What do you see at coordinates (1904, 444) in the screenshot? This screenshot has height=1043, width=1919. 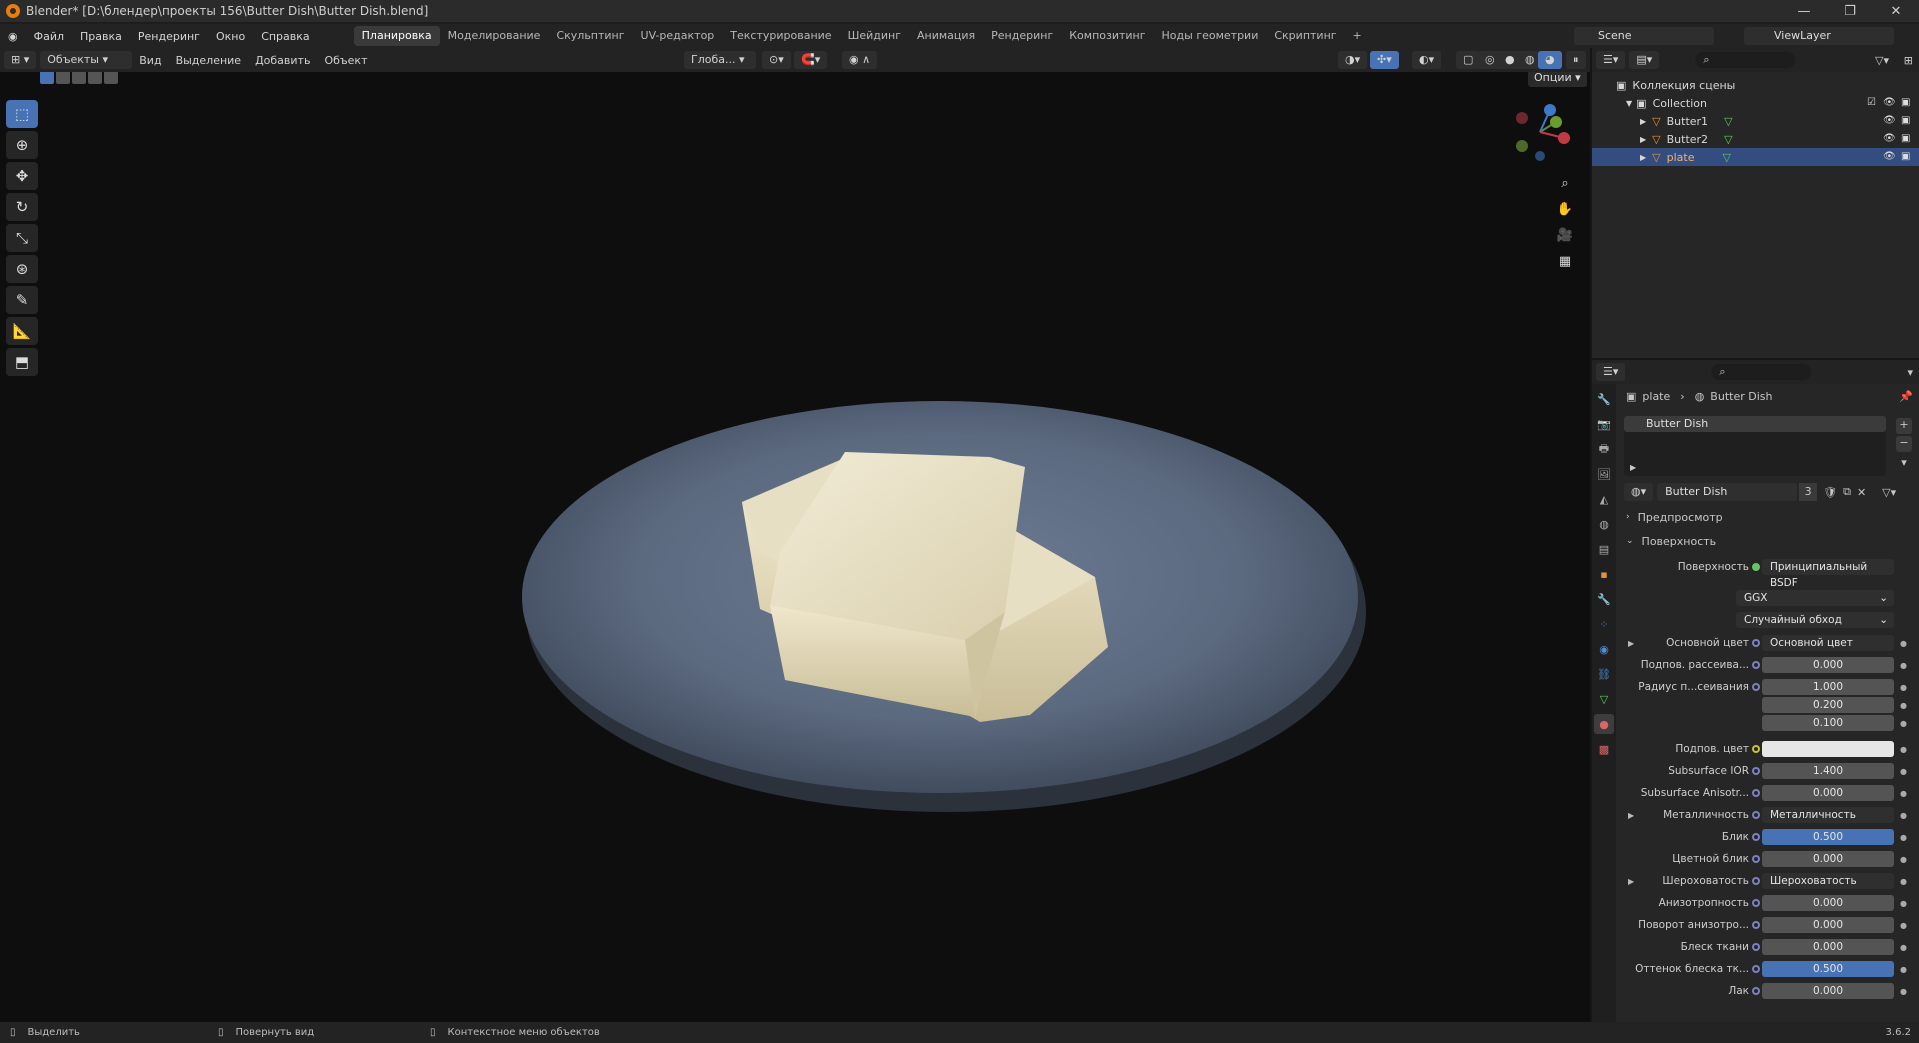 I see `remove-slot-button: −` at bounding box center [1904, 444].